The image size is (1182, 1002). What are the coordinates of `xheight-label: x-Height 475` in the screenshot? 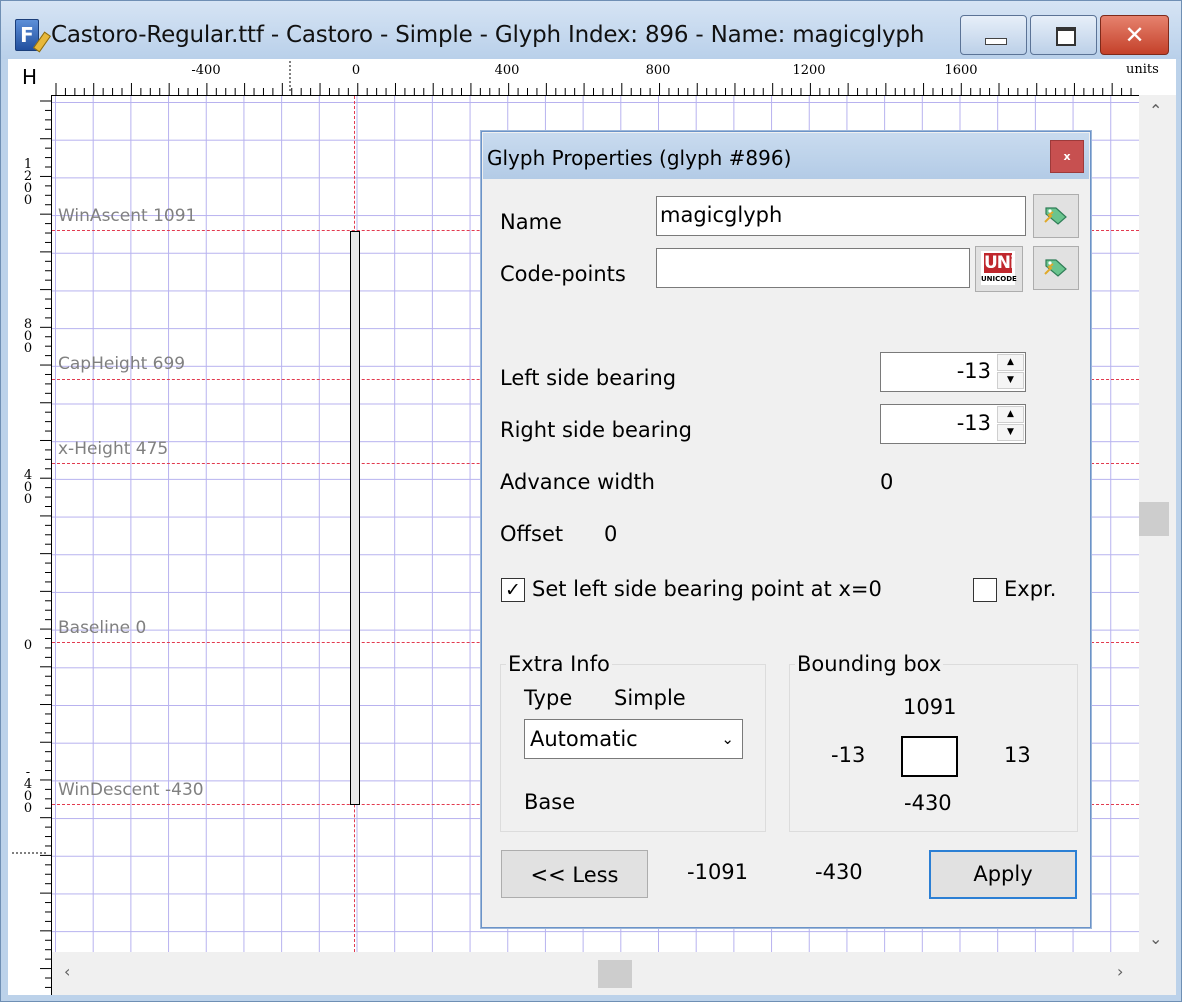 It's located at (113, 449).